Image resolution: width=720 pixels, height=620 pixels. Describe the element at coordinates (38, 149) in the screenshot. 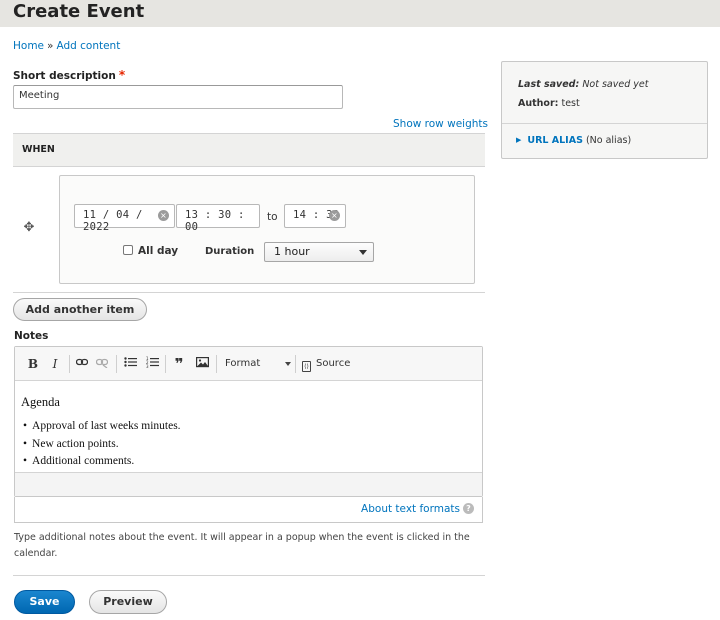

I see `when-header-label: WHEN` at that location.